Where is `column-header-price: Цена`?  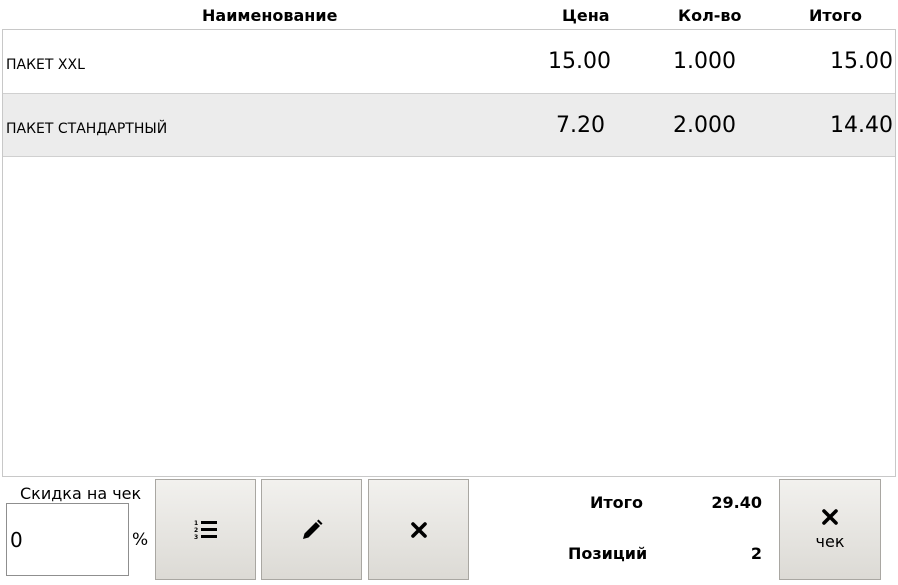 column-header-price: Цена is located at coordinates (586, 15).